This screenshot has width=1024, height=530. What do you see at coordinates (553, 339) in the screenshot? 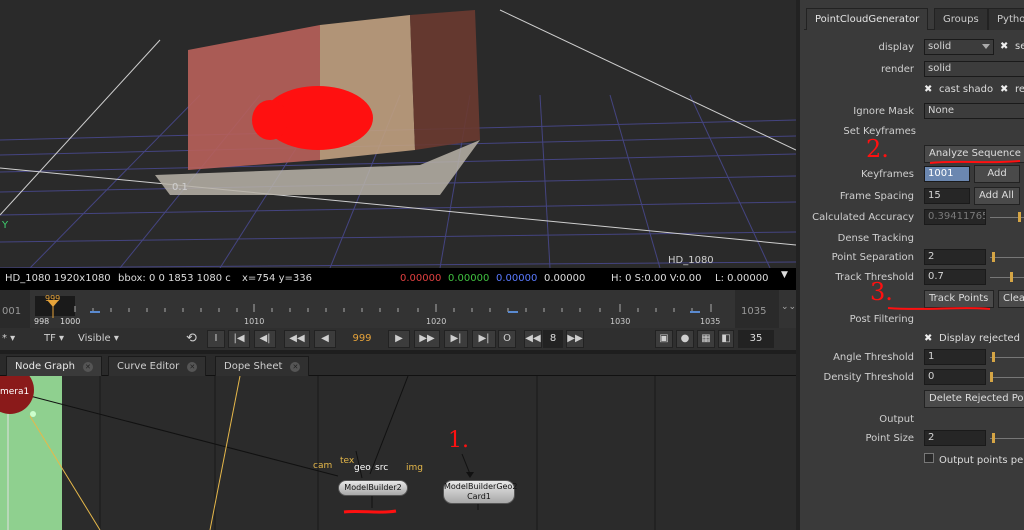
I see `frame-step-field: 8` at bounding box center [553, 339].